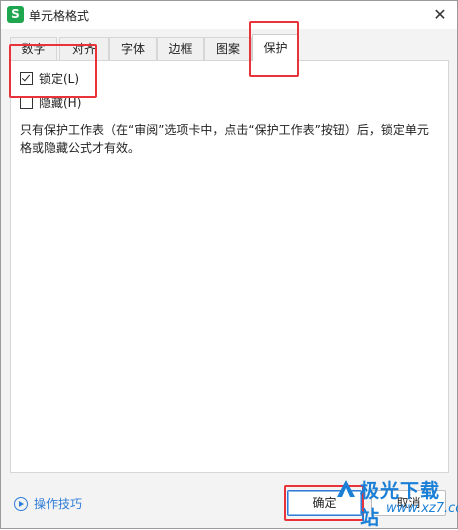 The width and height of the screenshot is (458, 530). Describe the element at coordinates (408, 503) in the screenshot. I see `cancel-button: 取消` at that location.